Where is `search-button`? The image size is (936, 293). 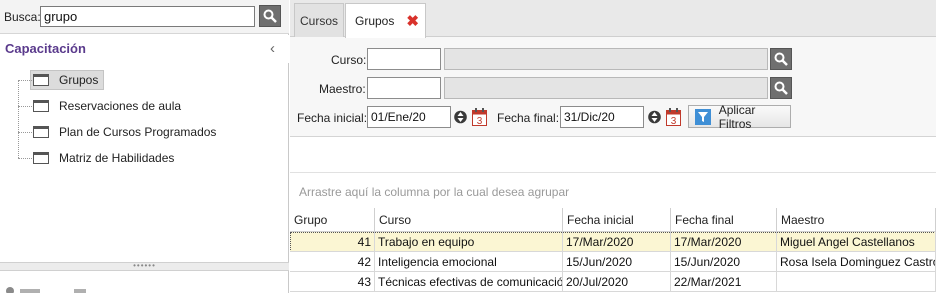
search-button is located at coordinates (270, 16).